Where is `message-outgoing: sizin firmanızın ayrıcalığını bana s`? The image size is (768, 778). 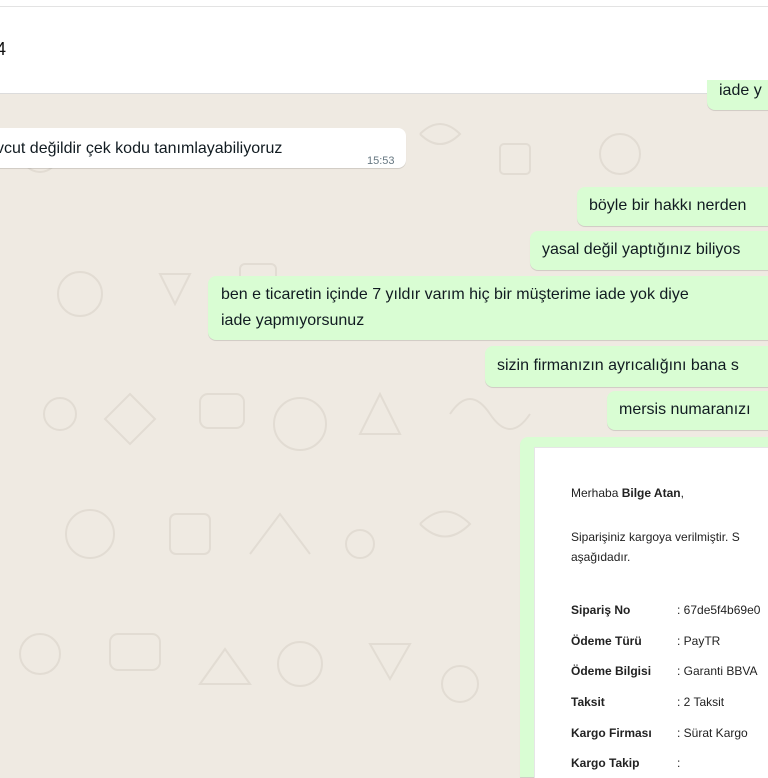 message-outgoing: sizin firmanızın ayrıcalığını bana s is located at coordinates (626, 366).